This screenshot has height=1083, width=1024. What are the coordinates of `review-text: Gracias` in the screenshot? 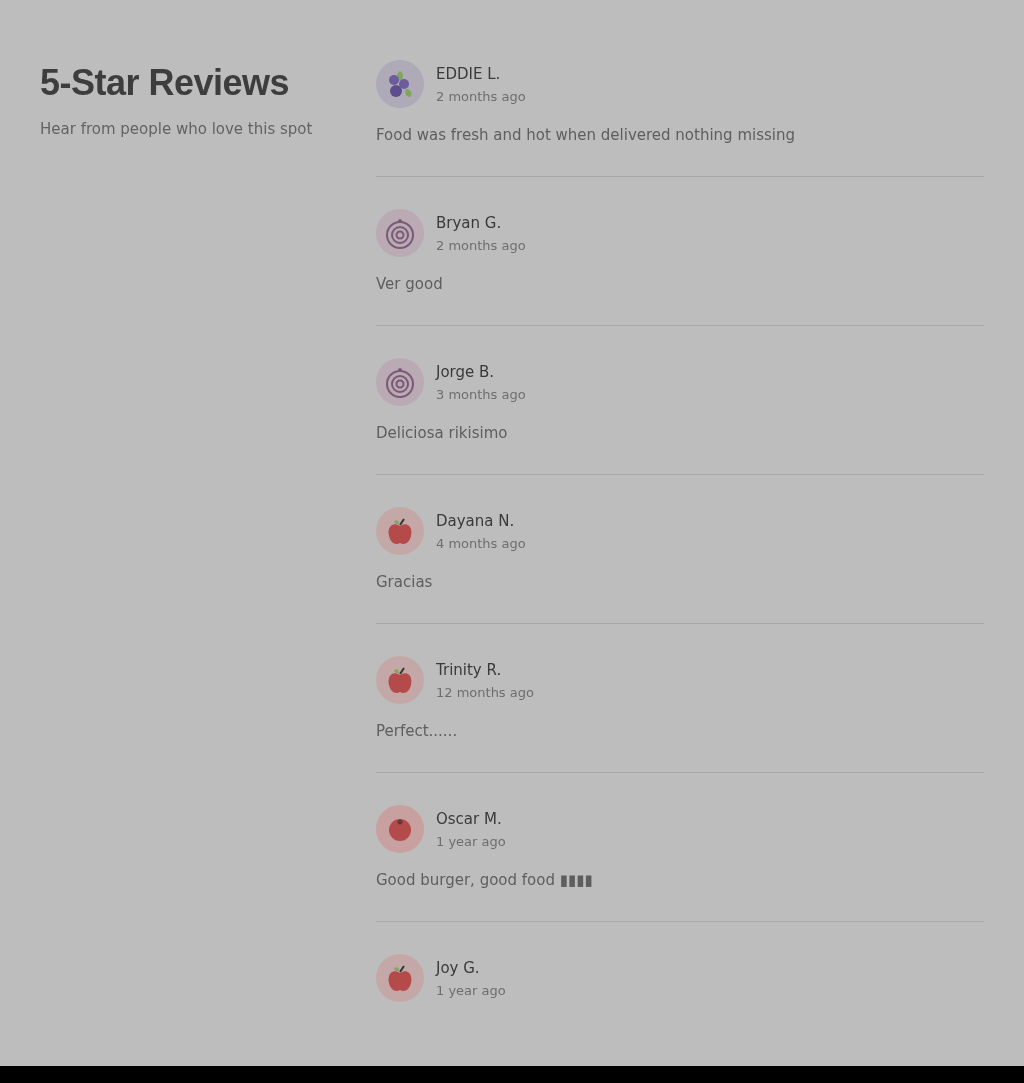 It's located at (405, 582).